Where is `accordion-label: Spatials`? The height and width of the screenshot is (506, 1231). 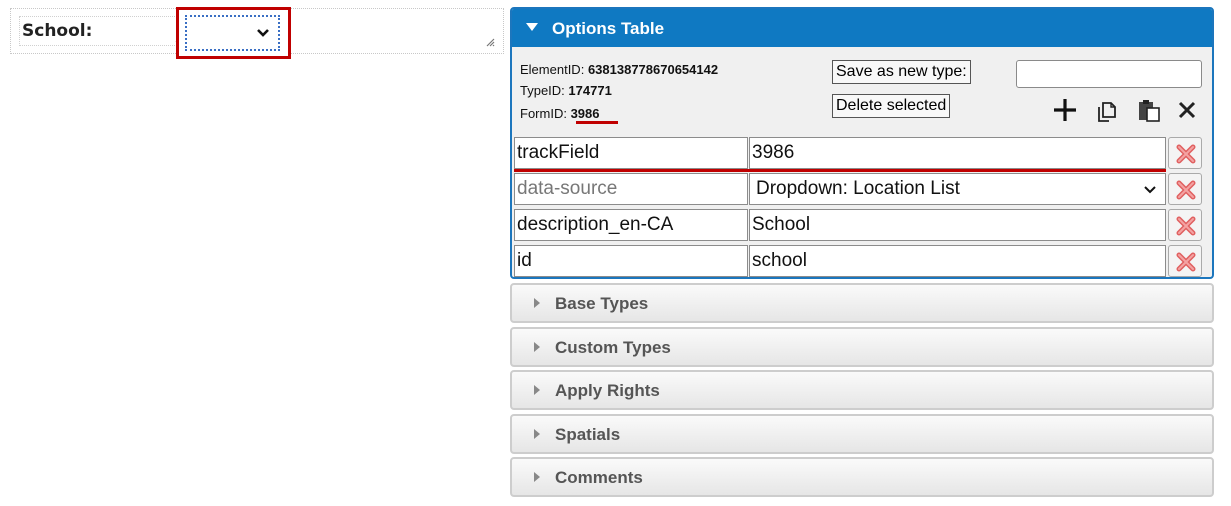 accordion-label: Spatials is located at coordinates (588, 434).